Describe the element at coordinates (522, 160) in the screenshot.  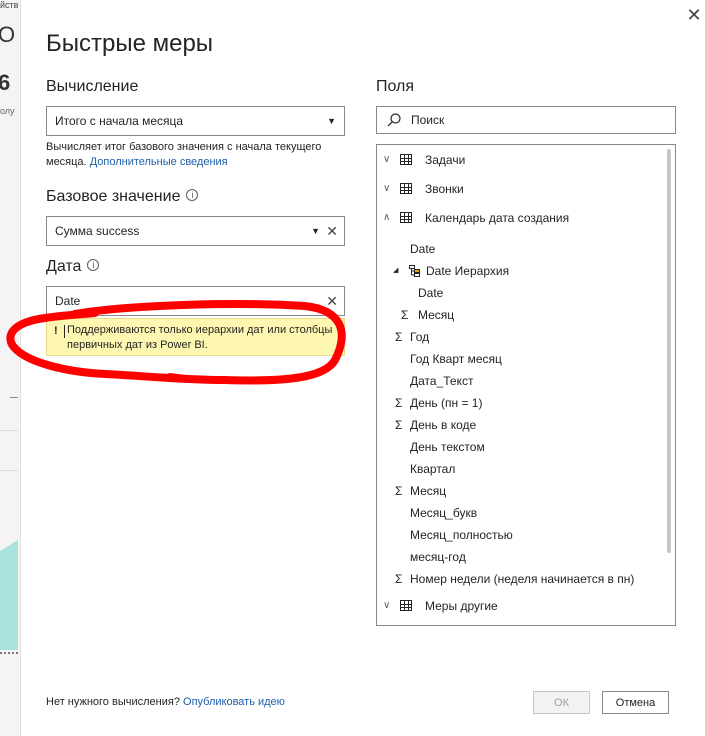
I see `table-item-tasks: ∨ Задачи` at that location.